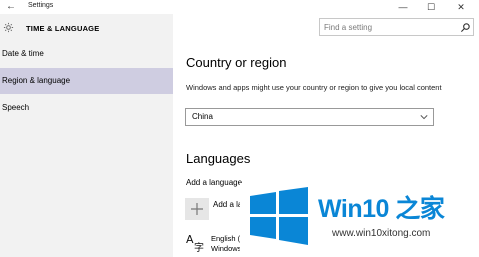 This screenshot has height=257, width=479. I want to click on back-button: ←, so click(11, 7).